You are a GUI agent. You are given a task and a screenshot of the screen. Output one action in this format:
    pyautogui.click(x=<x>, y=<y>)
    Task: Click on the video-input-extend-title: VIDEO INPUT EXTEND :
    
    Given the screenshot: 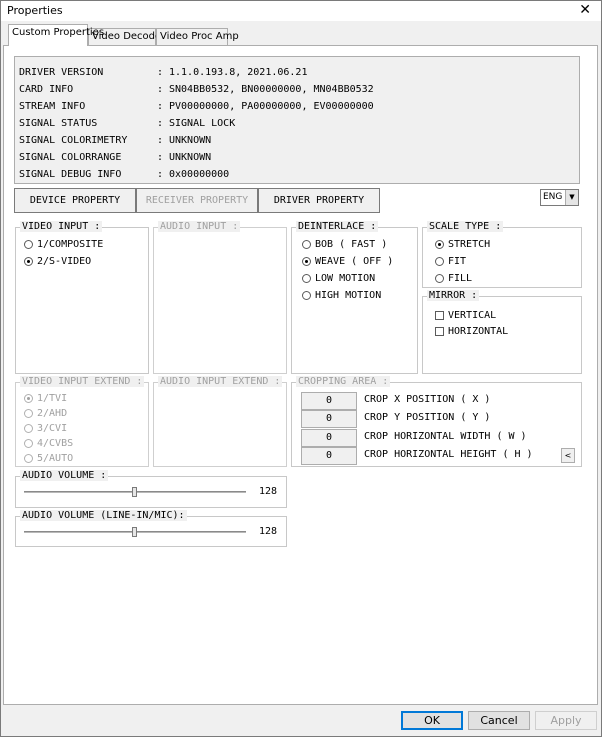 What is the action you would take?
    pyautogui.click(x=82, y=381)
    